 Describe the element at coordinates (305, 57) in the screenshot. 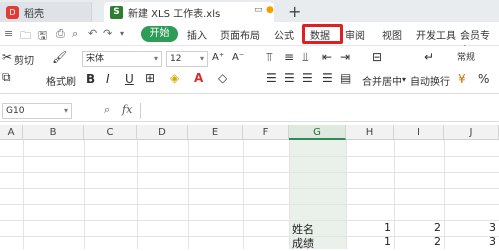

I see `align-bottom-icon: ⫫` at that location.